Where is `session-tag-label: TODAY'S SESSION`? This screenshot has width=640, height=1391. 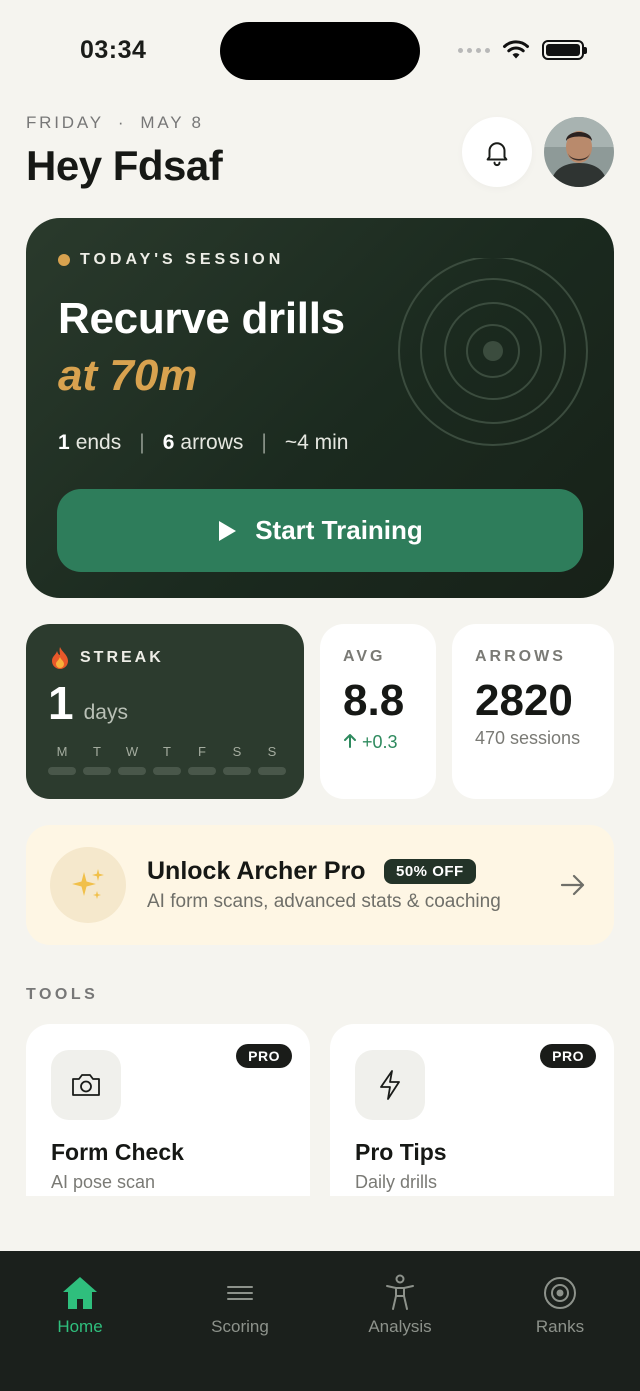 session-tag-label: TODAY'S SESSION is located at coordinates (182, 259).